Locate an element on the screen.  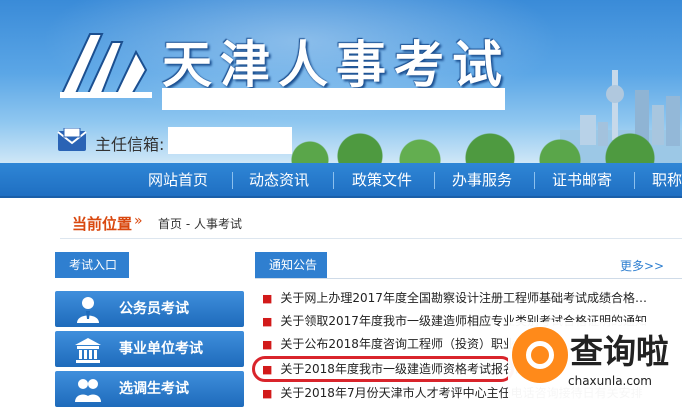
more-link: 更多>> is located at coordinates (642, 265).